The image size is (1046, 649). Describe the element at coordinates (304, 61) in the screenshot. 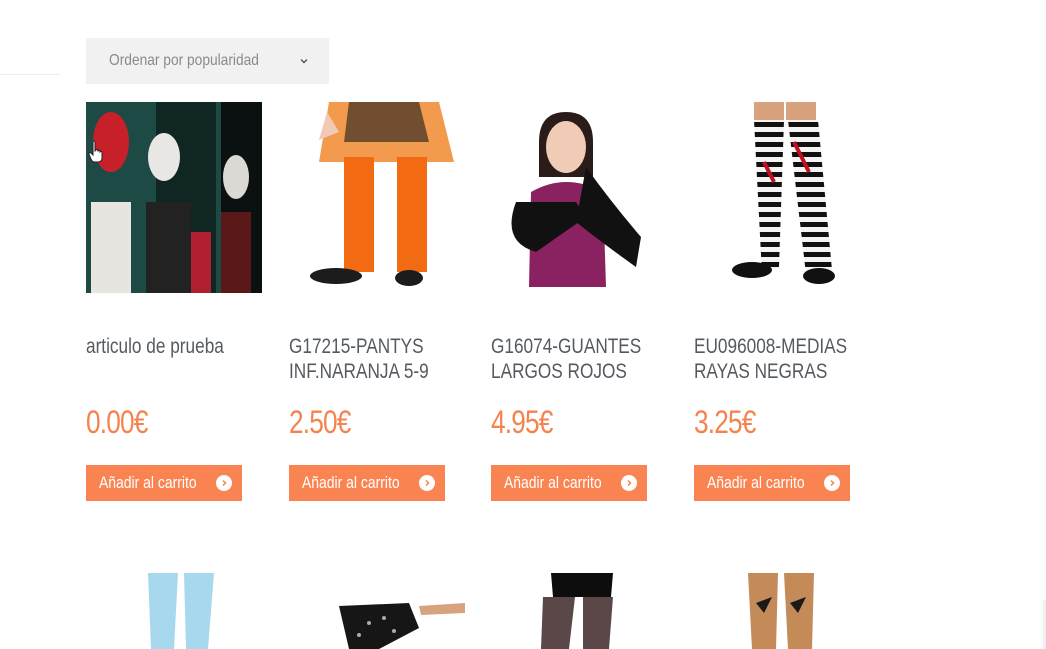

I see `chevron-down-icon` at that location.